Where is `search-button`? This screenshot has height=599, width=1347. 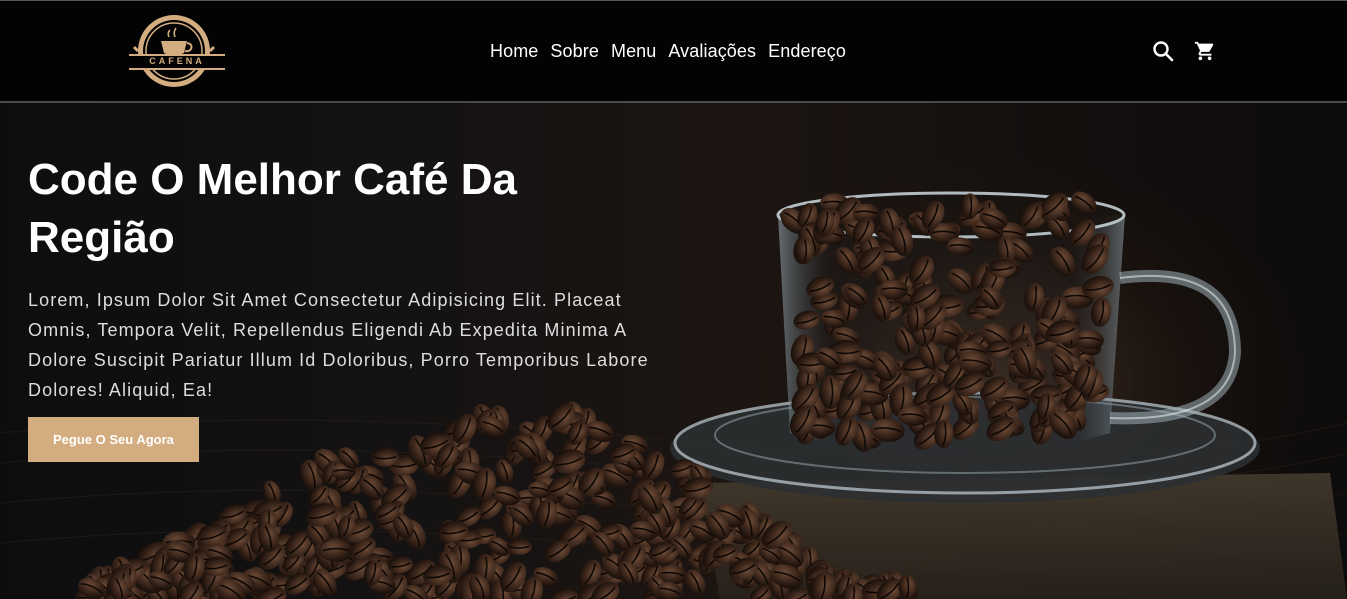 search-button is located at coordinates (1163, 51).